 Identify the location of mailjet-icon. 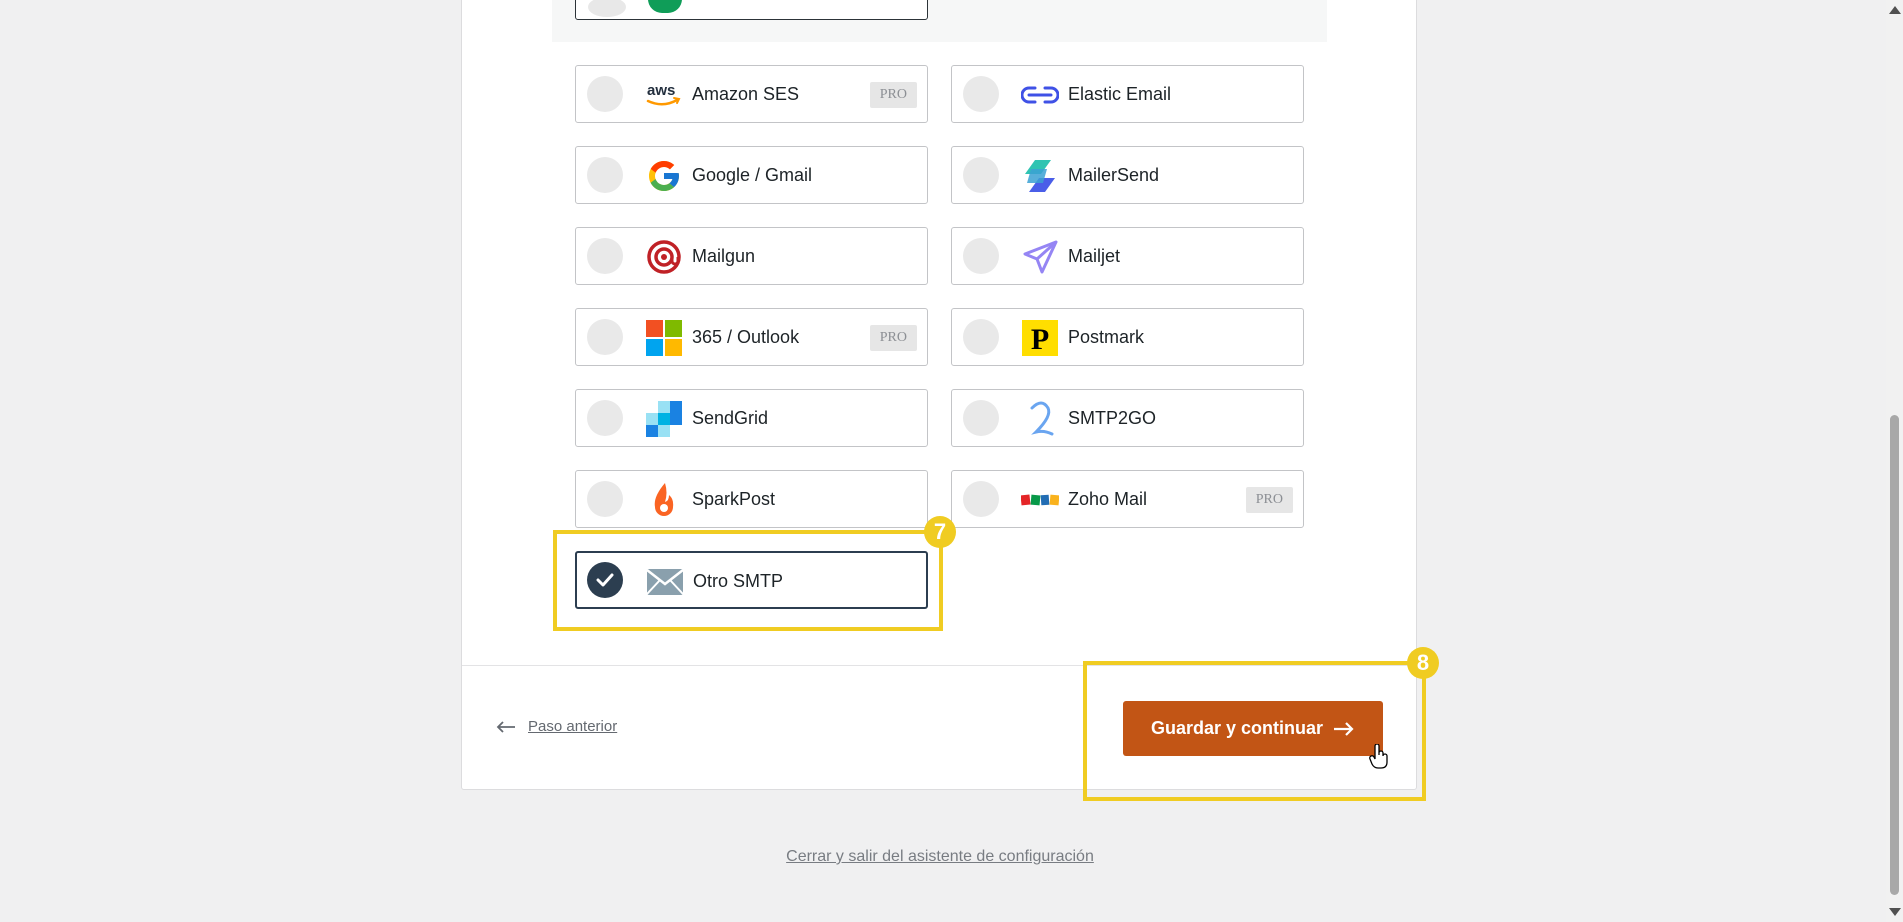
(1040, 257).